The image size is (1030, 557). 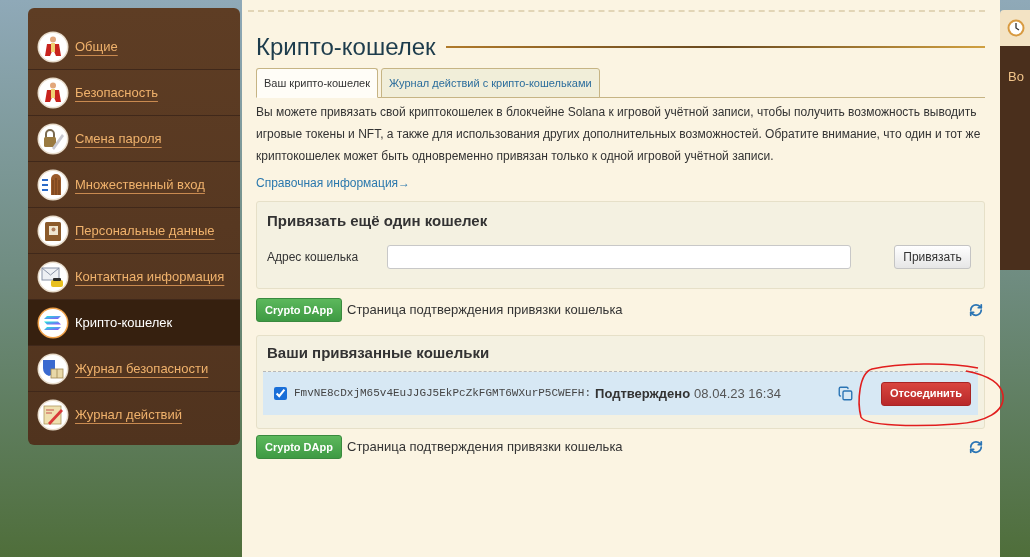 What do you see at coordinates (619, 257) in the screenshot?
I see `address-input` at bounding box center [619, 257].